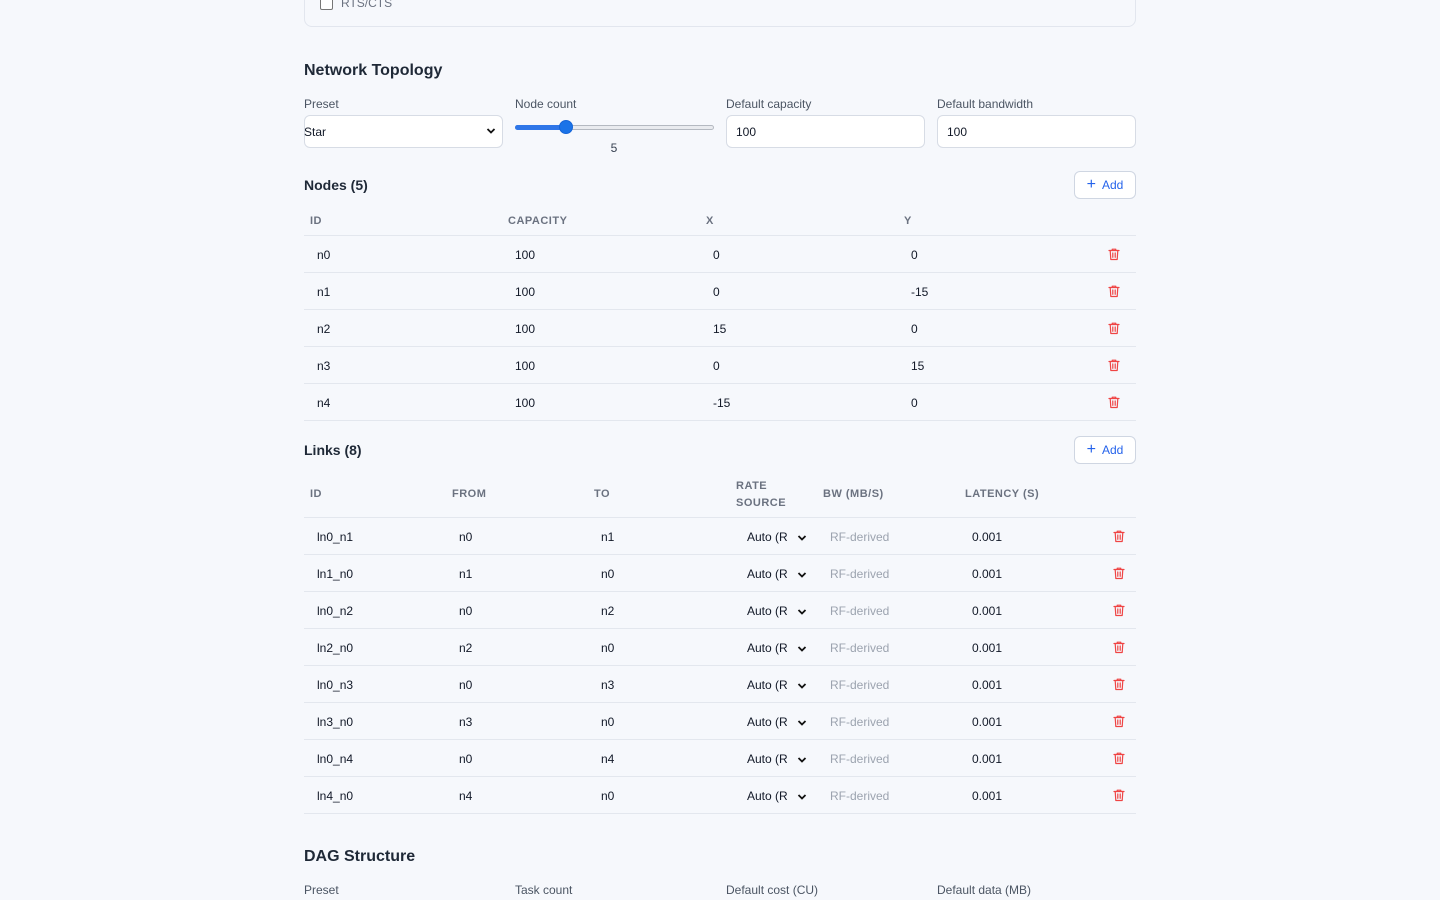  I want to click on dag-preset-label: Preset, so click(321, 890).